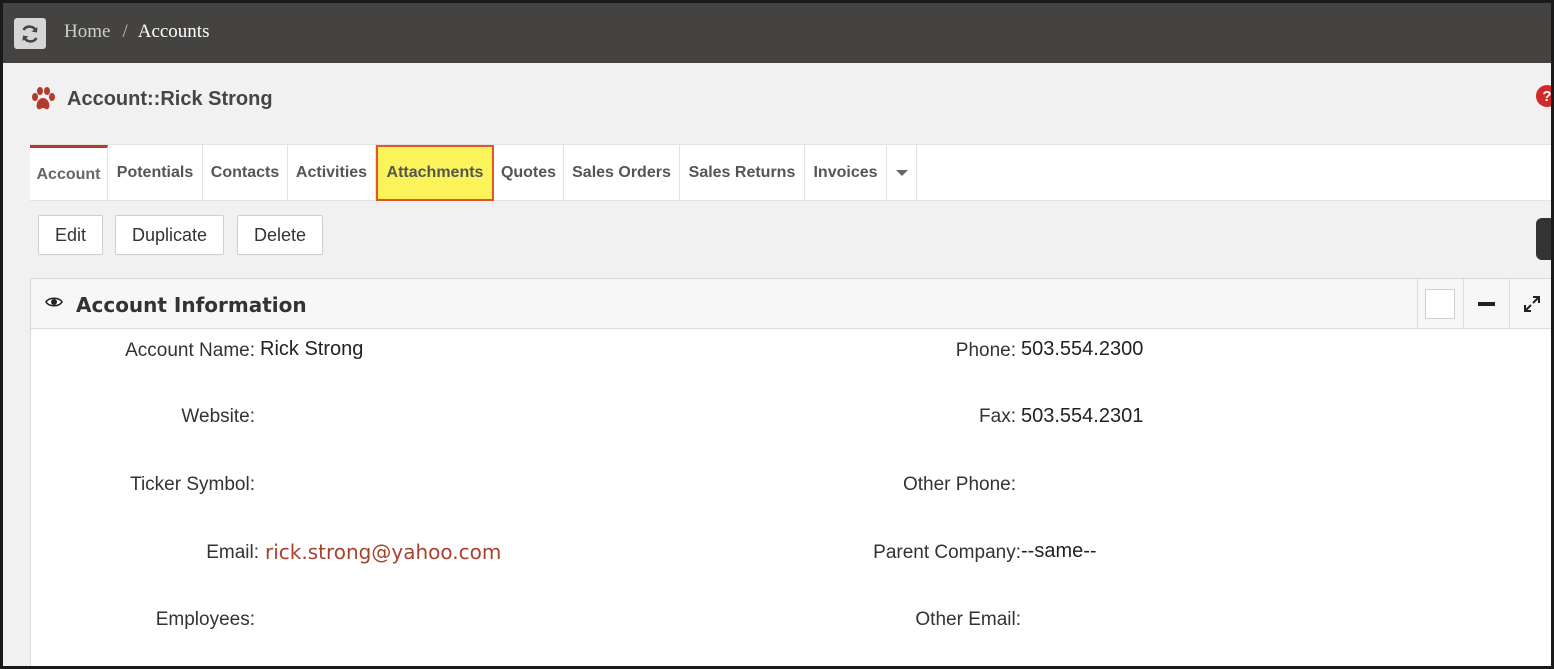 Image resolution: width=1554 pixels, height=669 pixels. Describe the element at coordinates (70, 235) in the screenshot. I see `edit-button: Edit` at that location.